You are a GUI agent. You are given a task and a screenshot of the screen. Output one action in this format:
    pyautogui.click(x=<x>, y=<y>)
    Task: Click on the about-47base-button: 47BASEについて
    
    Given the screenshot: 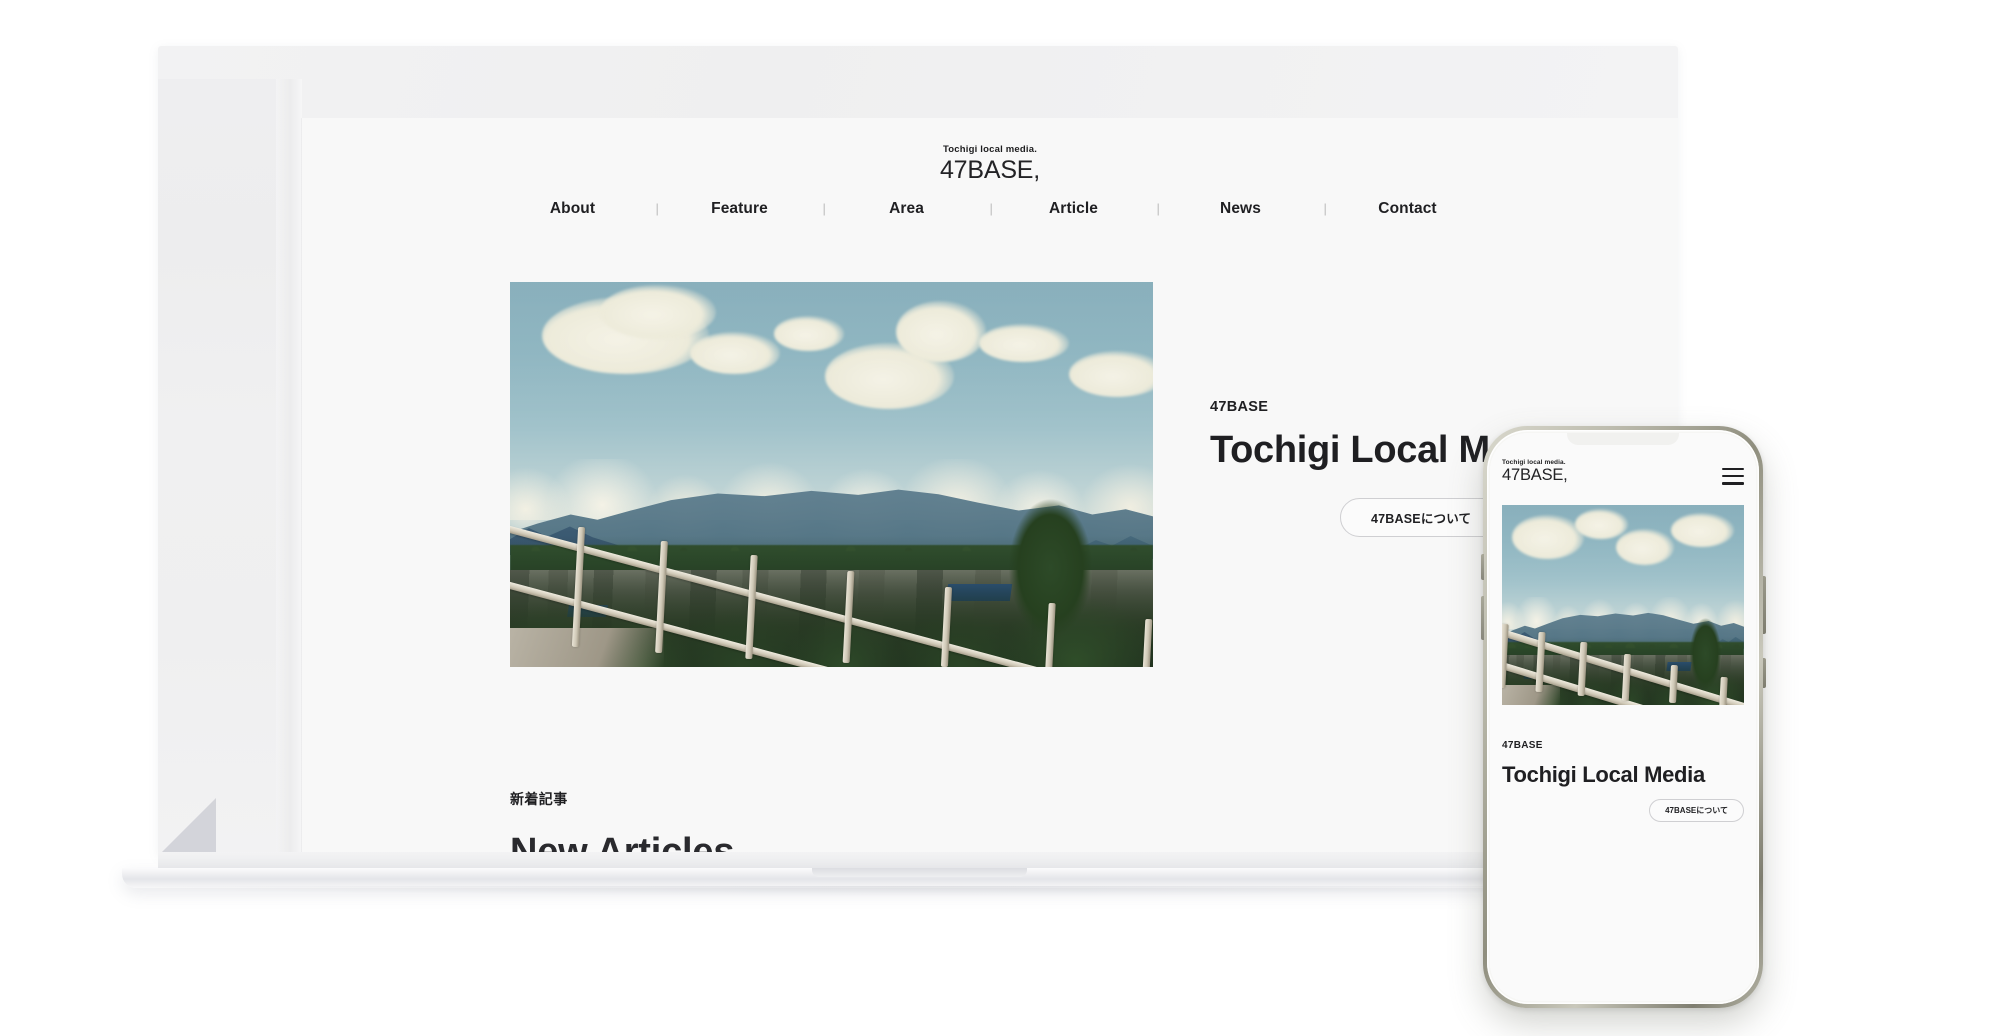 What is the action you would take?
    pyautogui.click(x=1421, y=517)
    